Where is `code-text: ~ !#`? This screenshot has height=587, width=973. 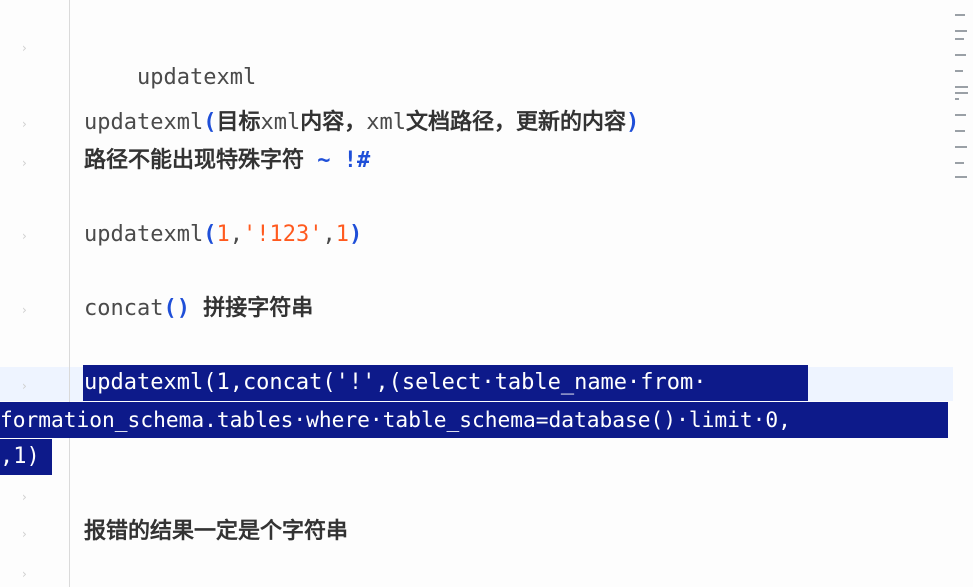 code-text: ~ !# is located at coordinates (344, 160).